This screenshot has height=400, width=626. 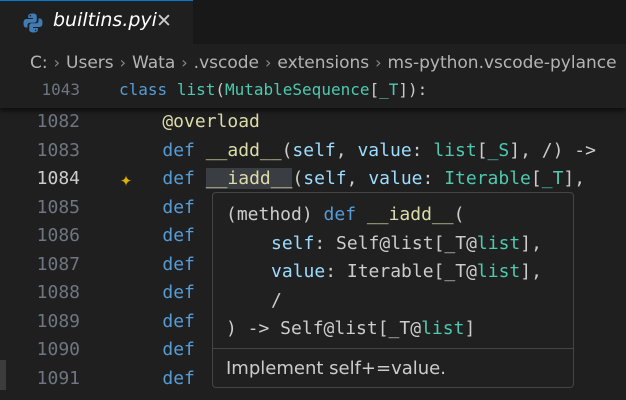 I want to click on line-code: def __iadd__(self, value: Iterable[_T],, so click(x=352, y=179).